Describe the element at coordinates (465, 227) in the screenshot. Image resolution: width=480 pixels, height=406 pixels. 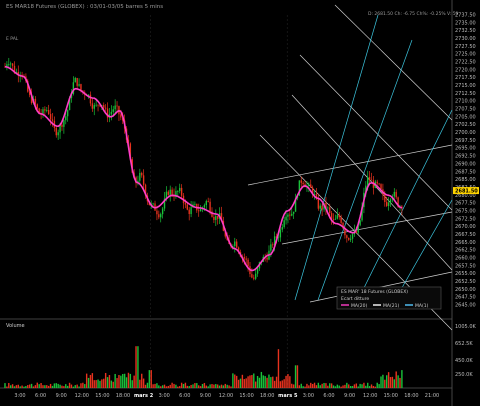
I see `price-tick-label: 2670.00` at that location.